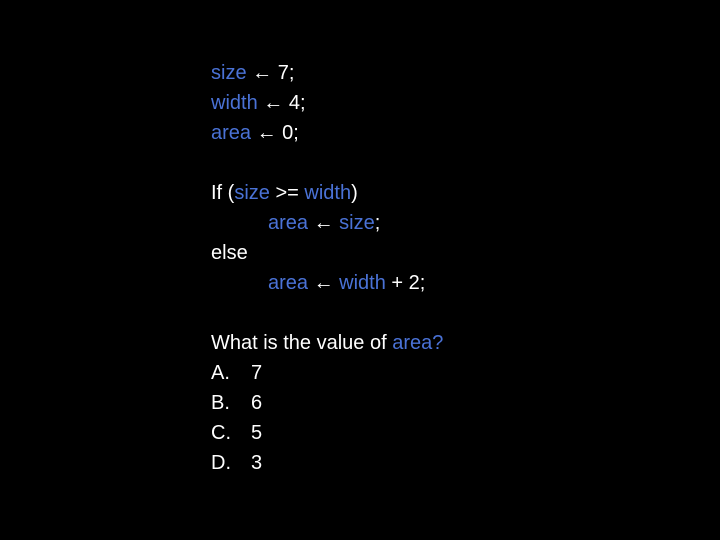 The image size is (720, 540). Describe the element at coordinates (327, 73) in the screenshot. I see `code-line-size-assign: size ← 7;` at that location.